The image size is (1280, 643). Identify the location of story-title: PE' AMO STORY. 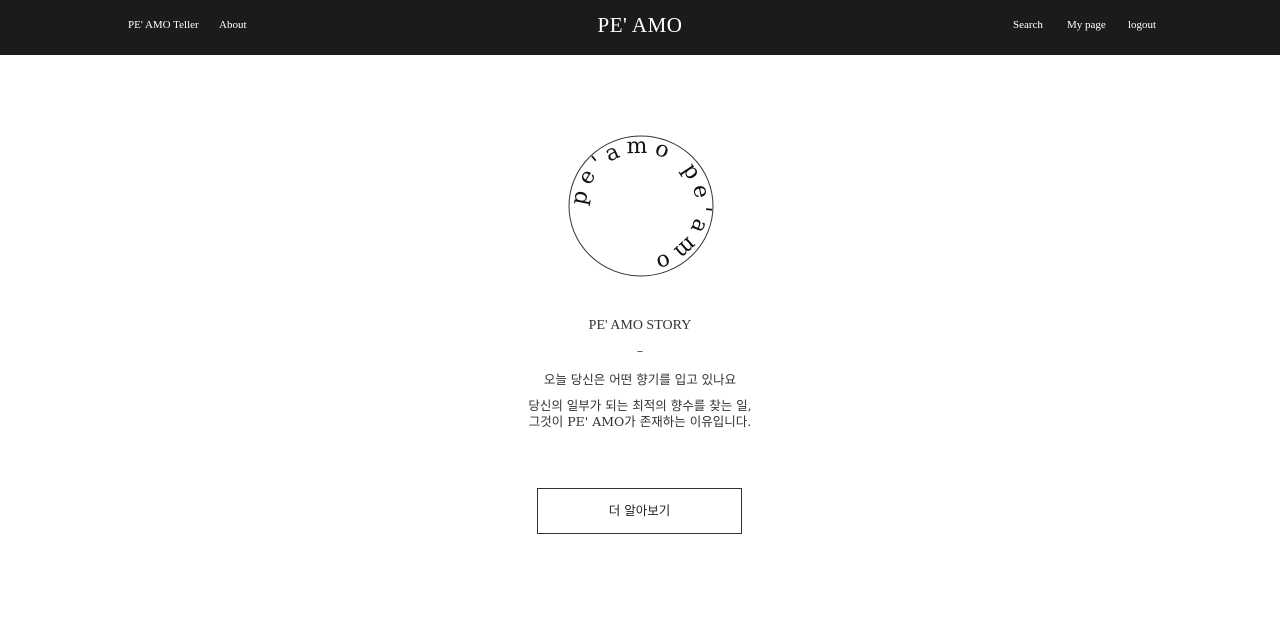
(640, 325).